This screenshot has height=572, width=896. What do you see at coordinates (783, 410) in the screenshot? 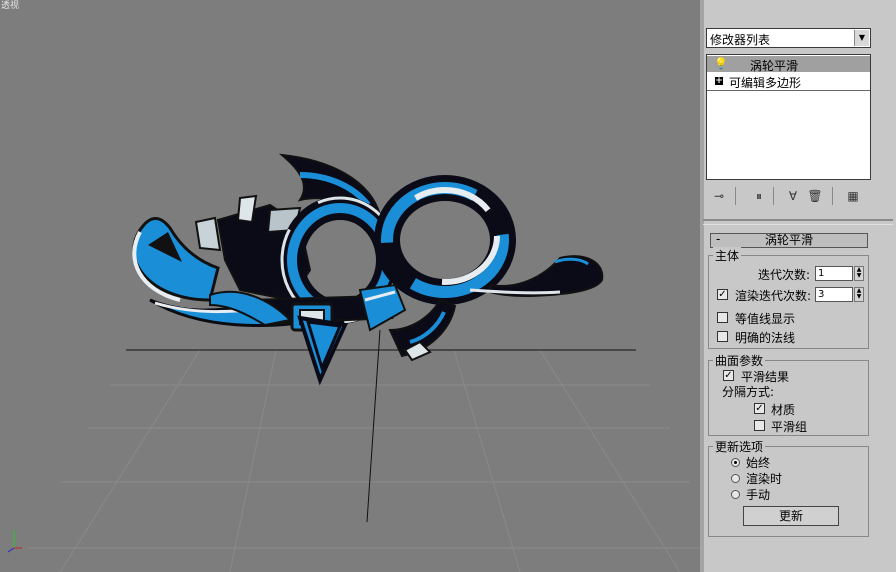
I see `materials-label: 材质` at bounding box center [783, 410].